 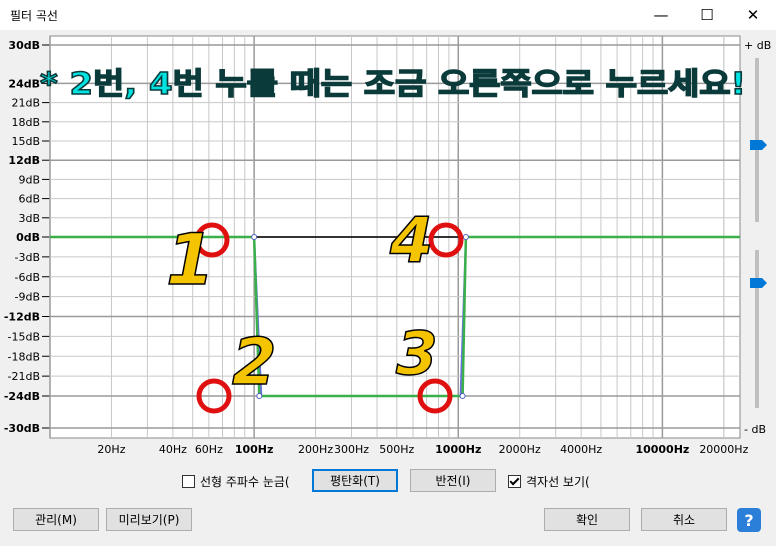 What do you see at coordinates (581, 449) in the screenshot?
I see `freq-tick-label: 4000Hz` at bounding box center [581, 449].